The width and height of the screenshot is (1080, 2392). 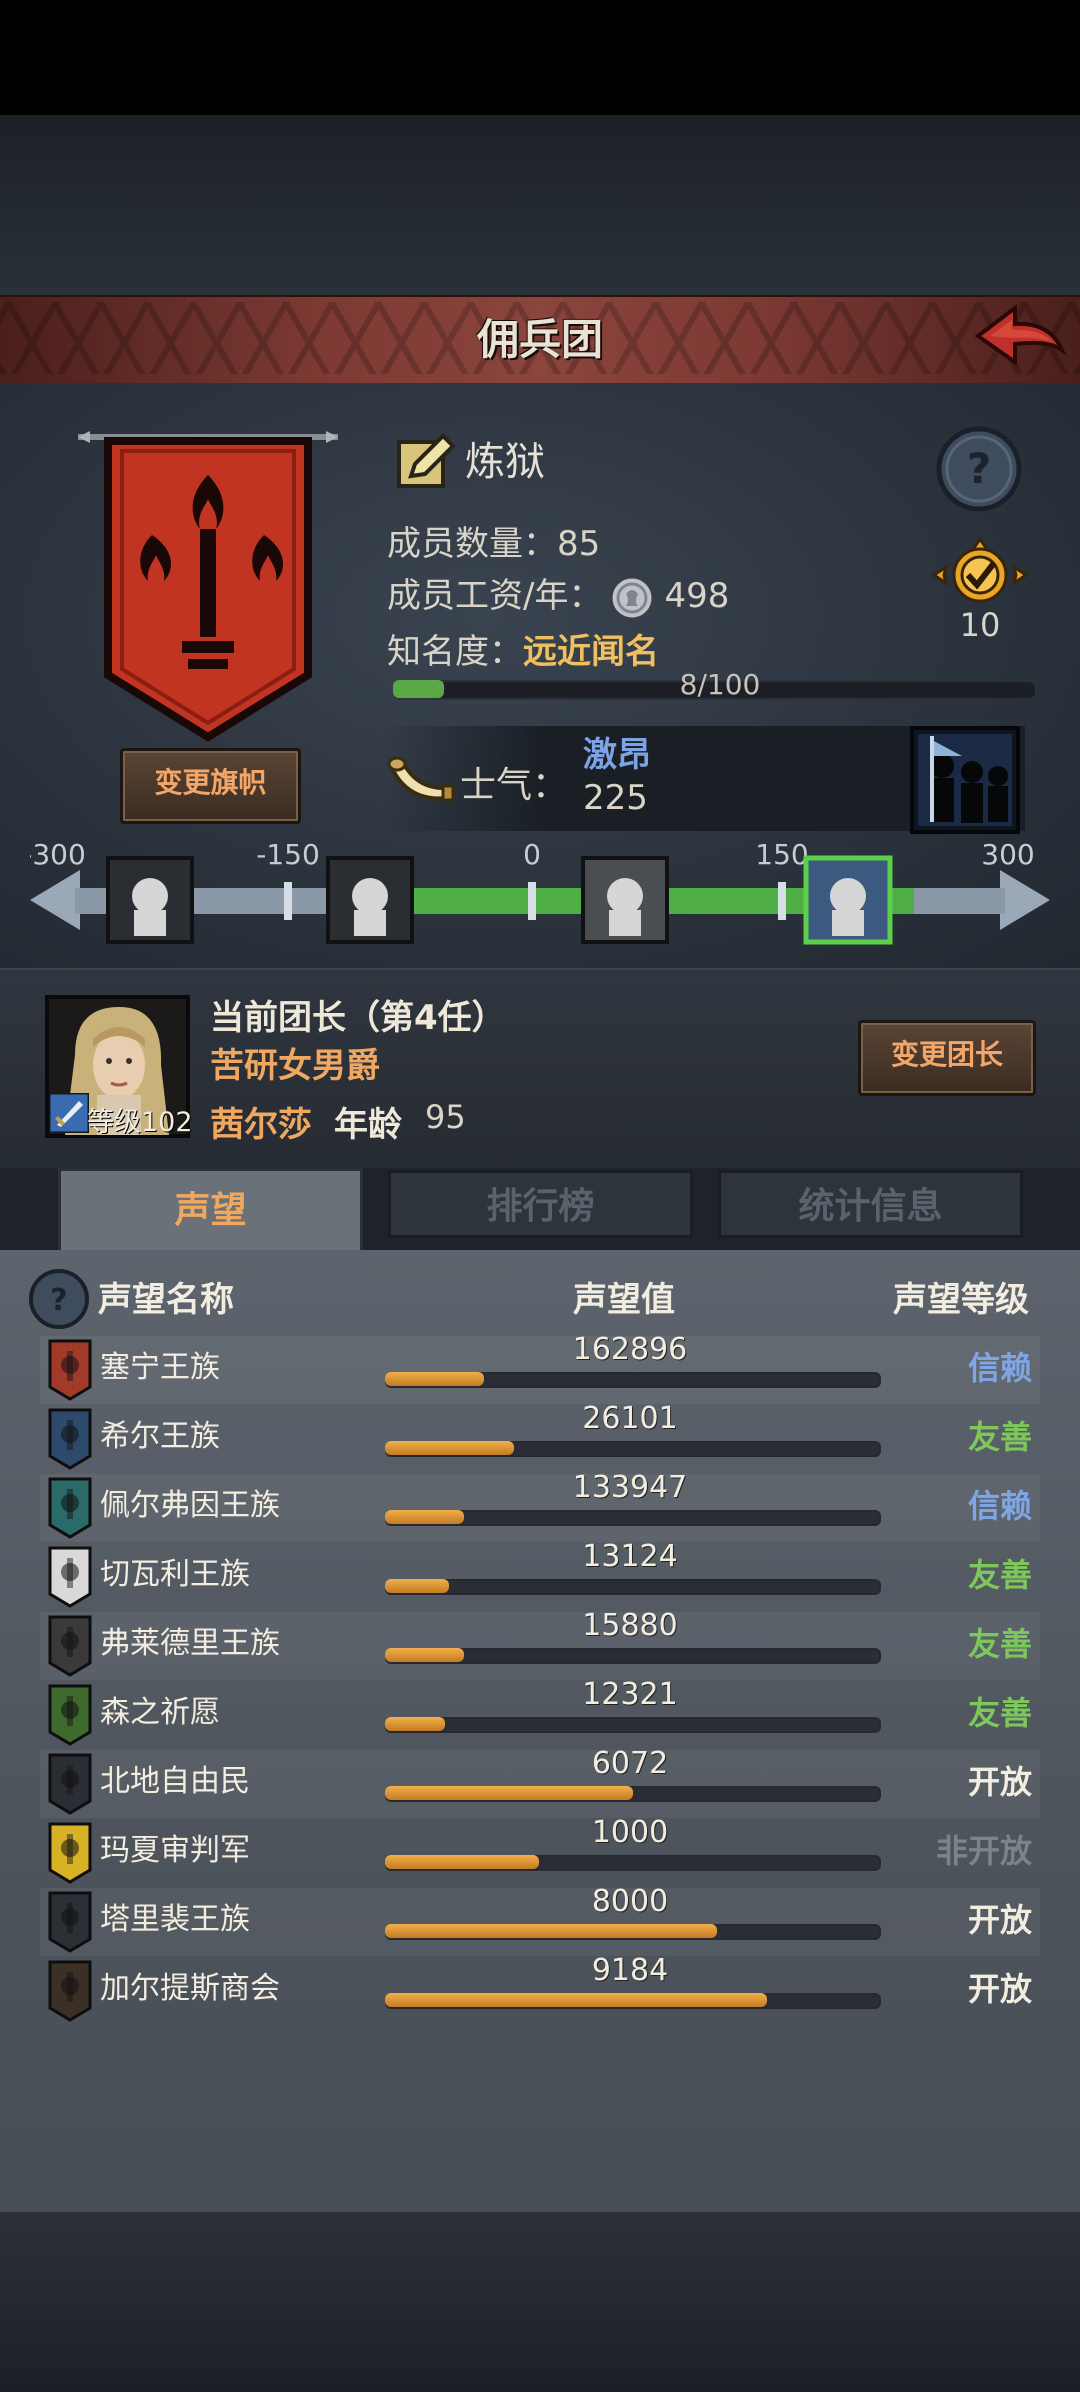 I want to click on page-title: 佣兵团, so click(x=539, y=339).